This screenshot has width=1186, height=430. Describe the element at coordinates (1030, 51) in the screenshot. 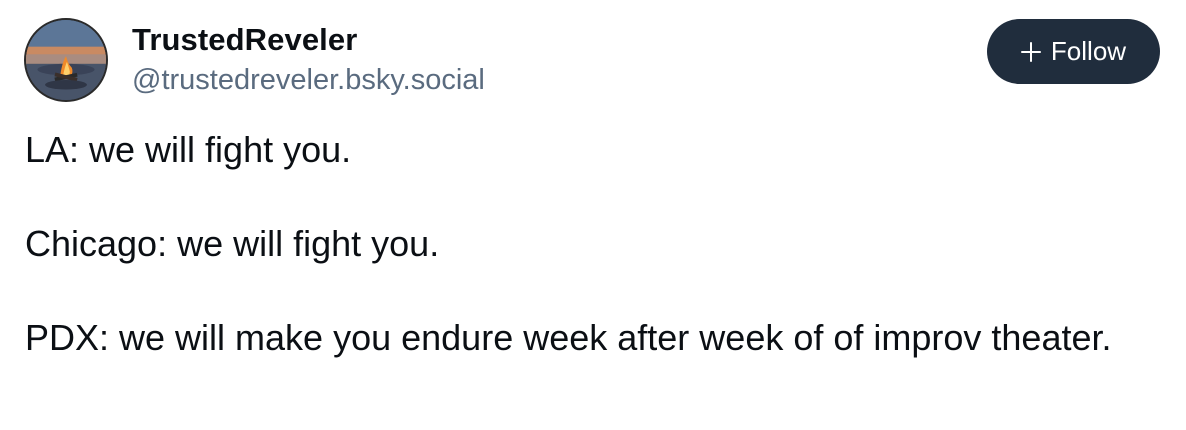

I see `plus-icon` at that location.